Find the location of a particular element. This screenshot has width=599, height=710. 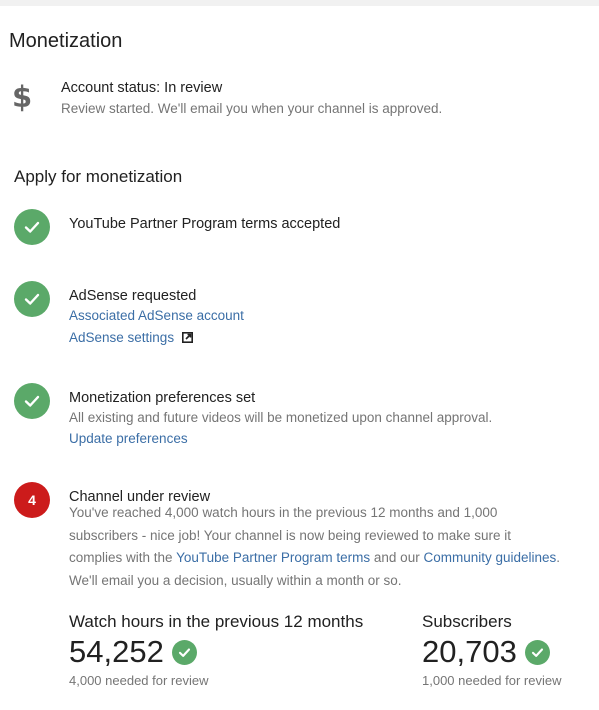

update-preferences-link: Update preferences is located at coordinates (128, 438).